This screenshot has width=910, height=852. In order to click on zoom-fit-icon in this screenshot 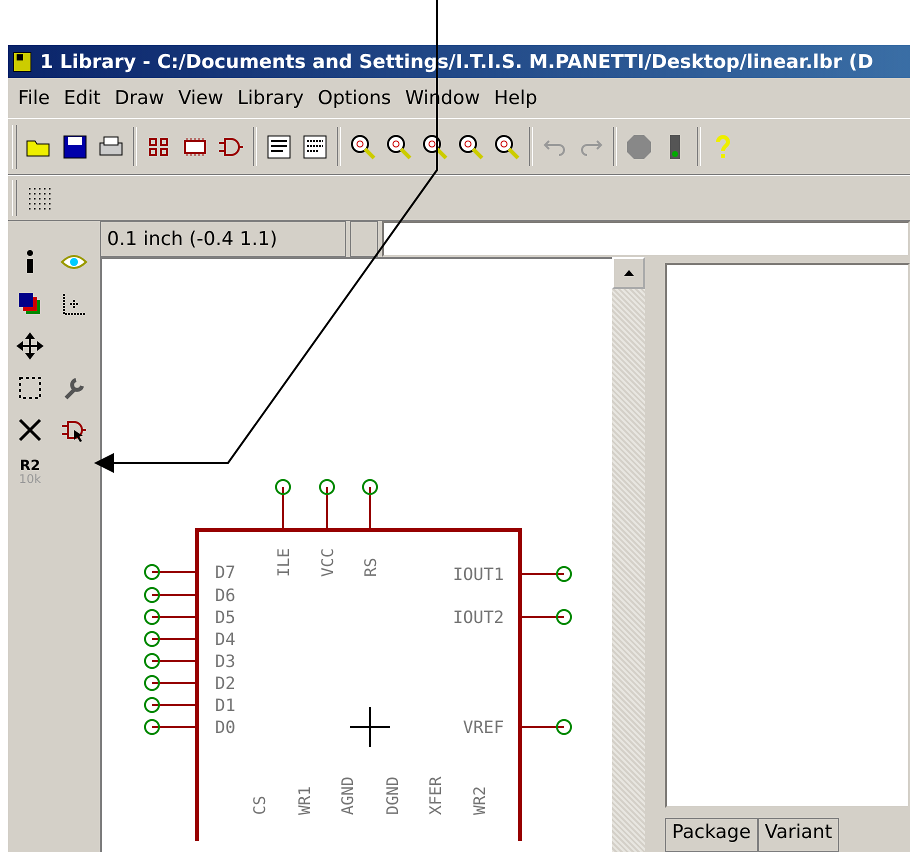, I will do `click(363, 146)`.